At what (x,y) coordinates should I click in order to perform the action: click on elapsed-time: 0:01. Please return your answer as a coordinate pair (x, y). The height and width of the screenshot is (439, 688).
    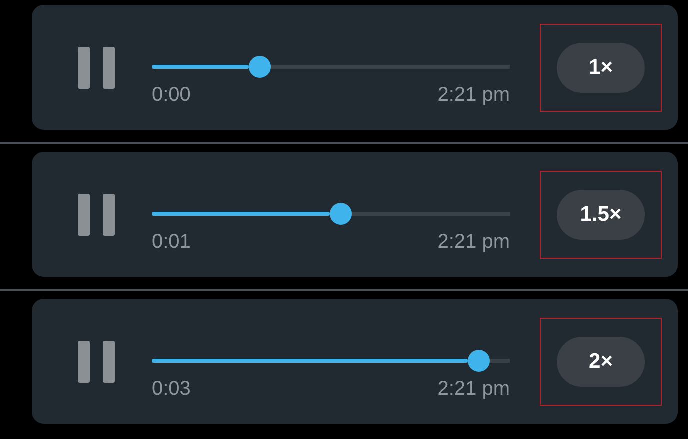
    Looking at the image, I should click on (171, 242).